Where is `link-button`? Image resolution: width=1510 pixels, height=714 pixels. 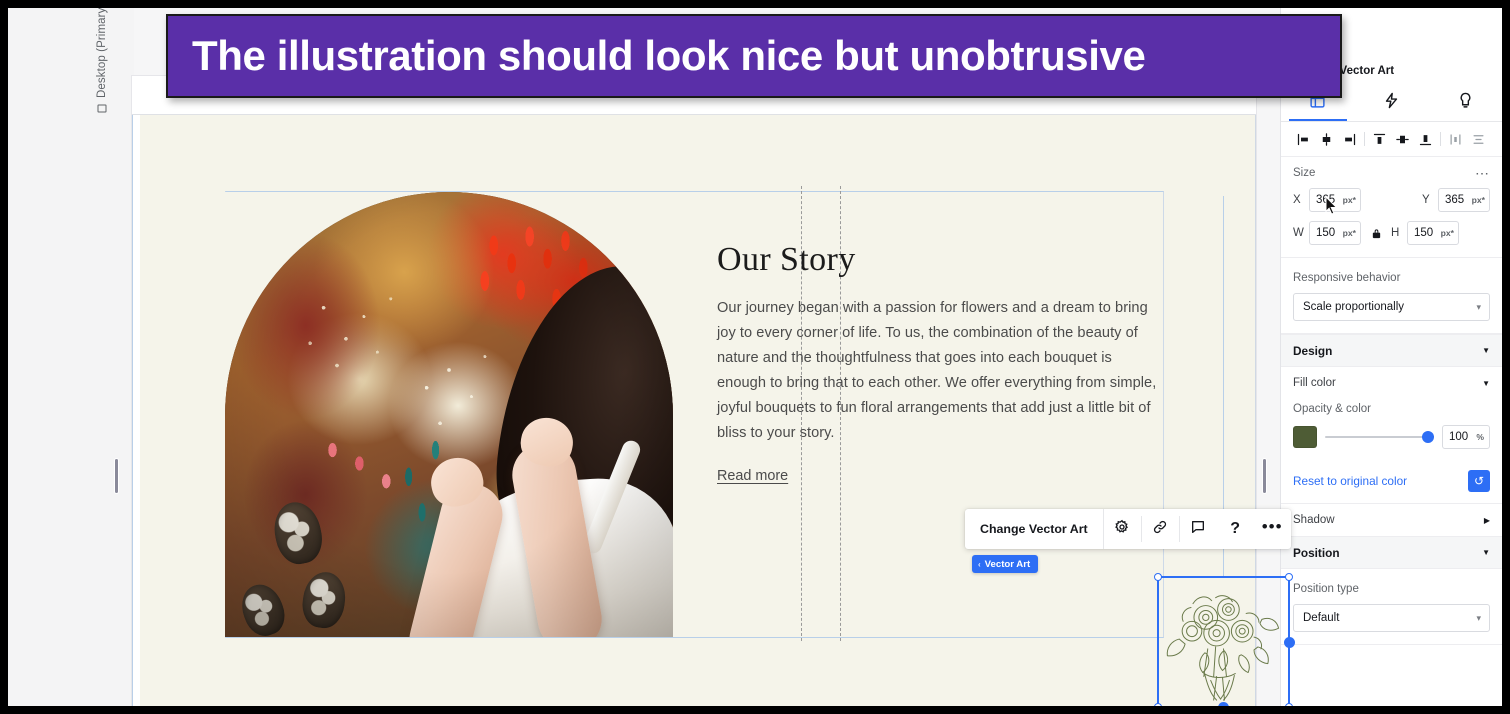
link-button is located at coordinates (1160, 529).